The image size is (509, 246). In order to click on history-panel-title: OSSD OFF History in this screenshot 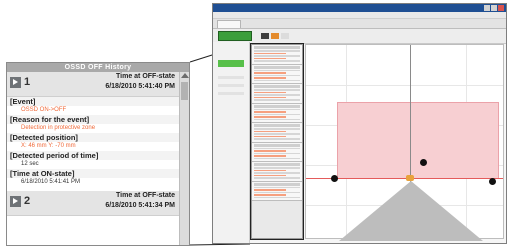, I will do `click(98, 67)`.